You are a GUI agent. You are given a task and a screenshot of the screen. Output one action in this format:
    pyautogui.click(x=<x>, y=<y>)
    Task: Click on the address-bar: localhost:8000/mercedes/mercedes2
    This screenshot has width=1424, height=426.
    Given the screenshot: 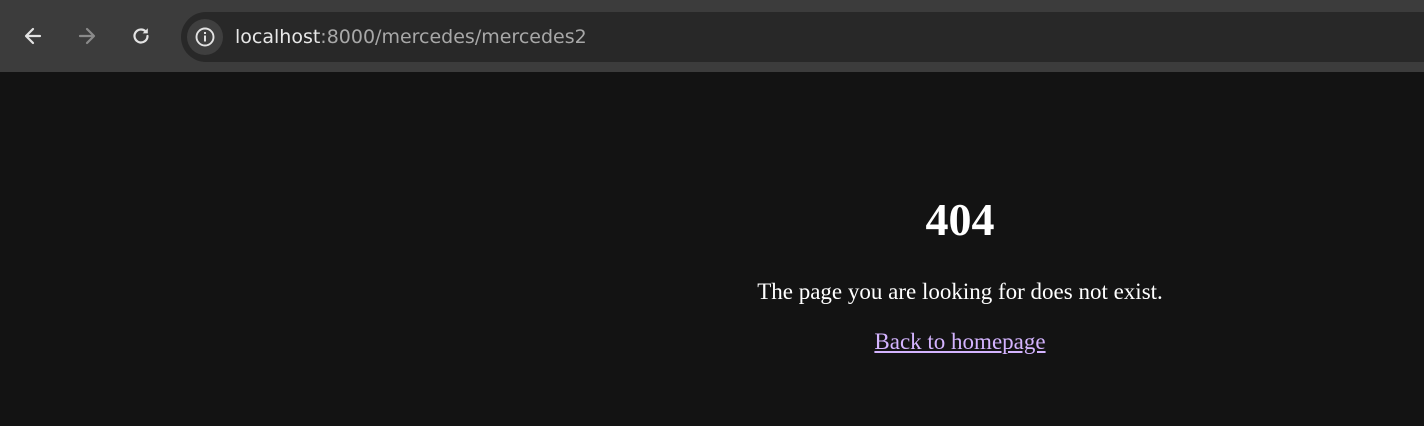 What is the action you would take?
    pyautogui.click(x=802, y=37)
    